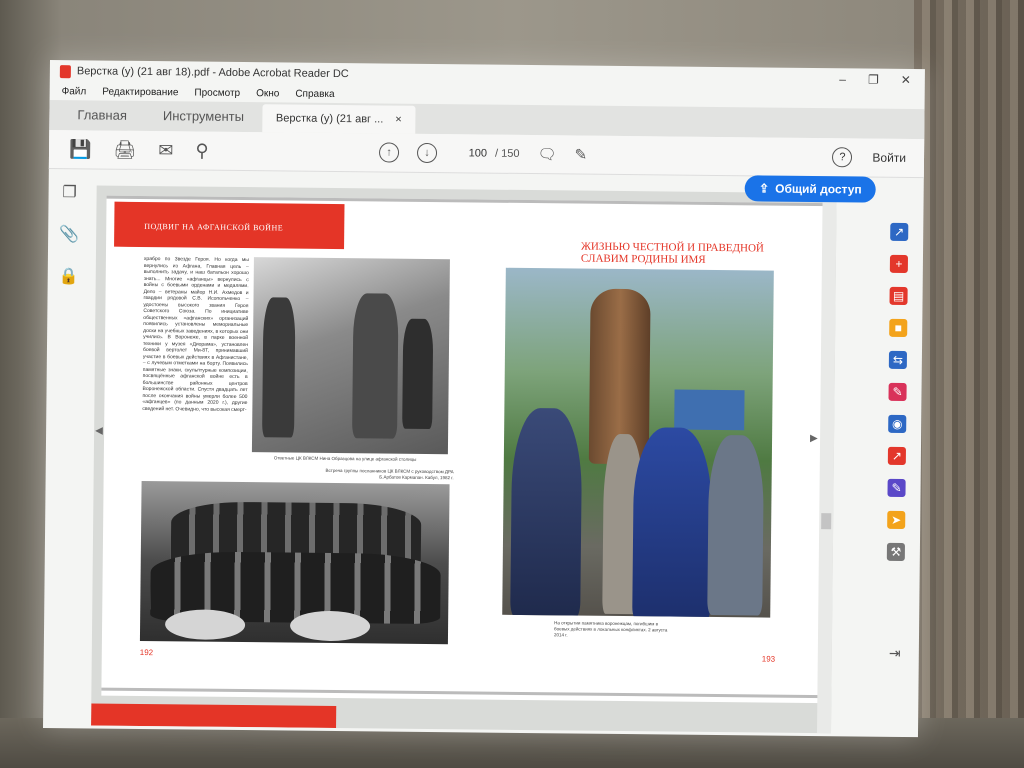  Describe the element at coordinates (899, 263) in the screenshot. I see `create-pdf-icon: +` at that location.